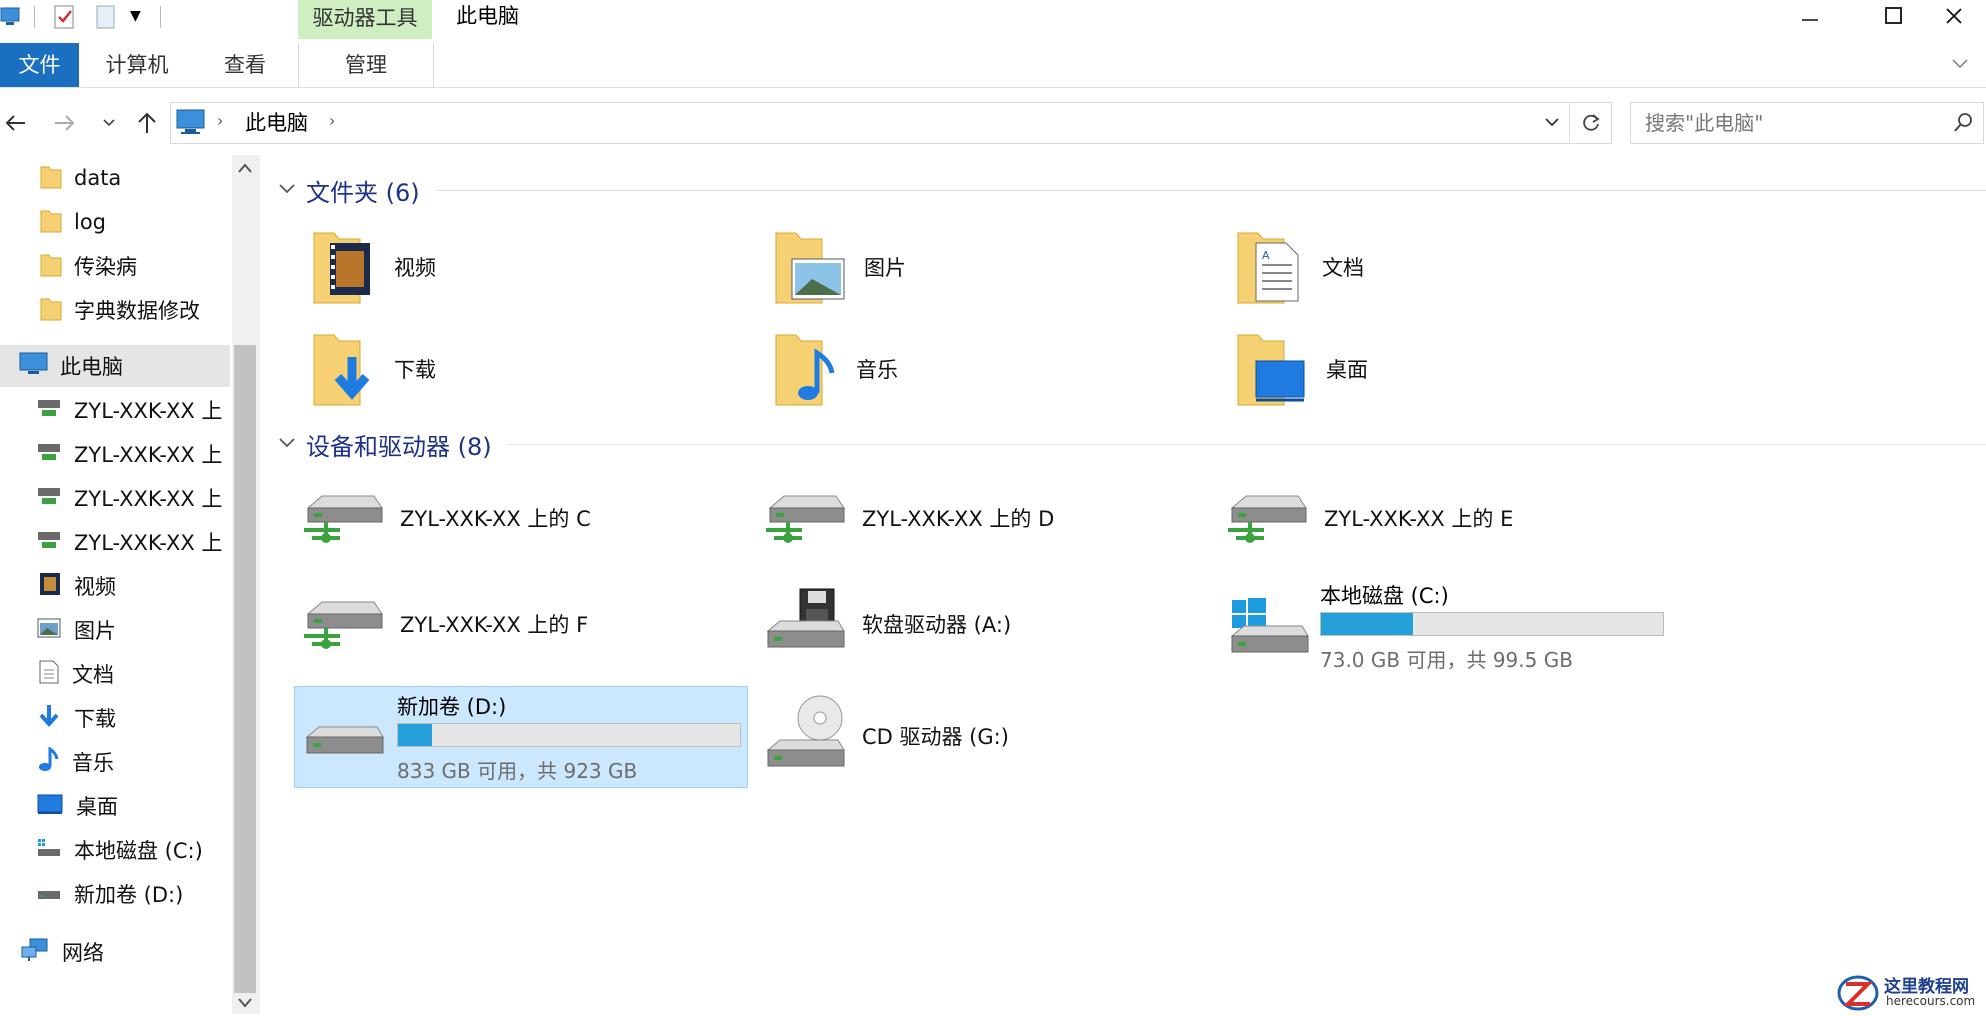 Image resolution: width=1986 pixels, height=1016 pixels. I want to click on search-icon, so click(1964, 125).